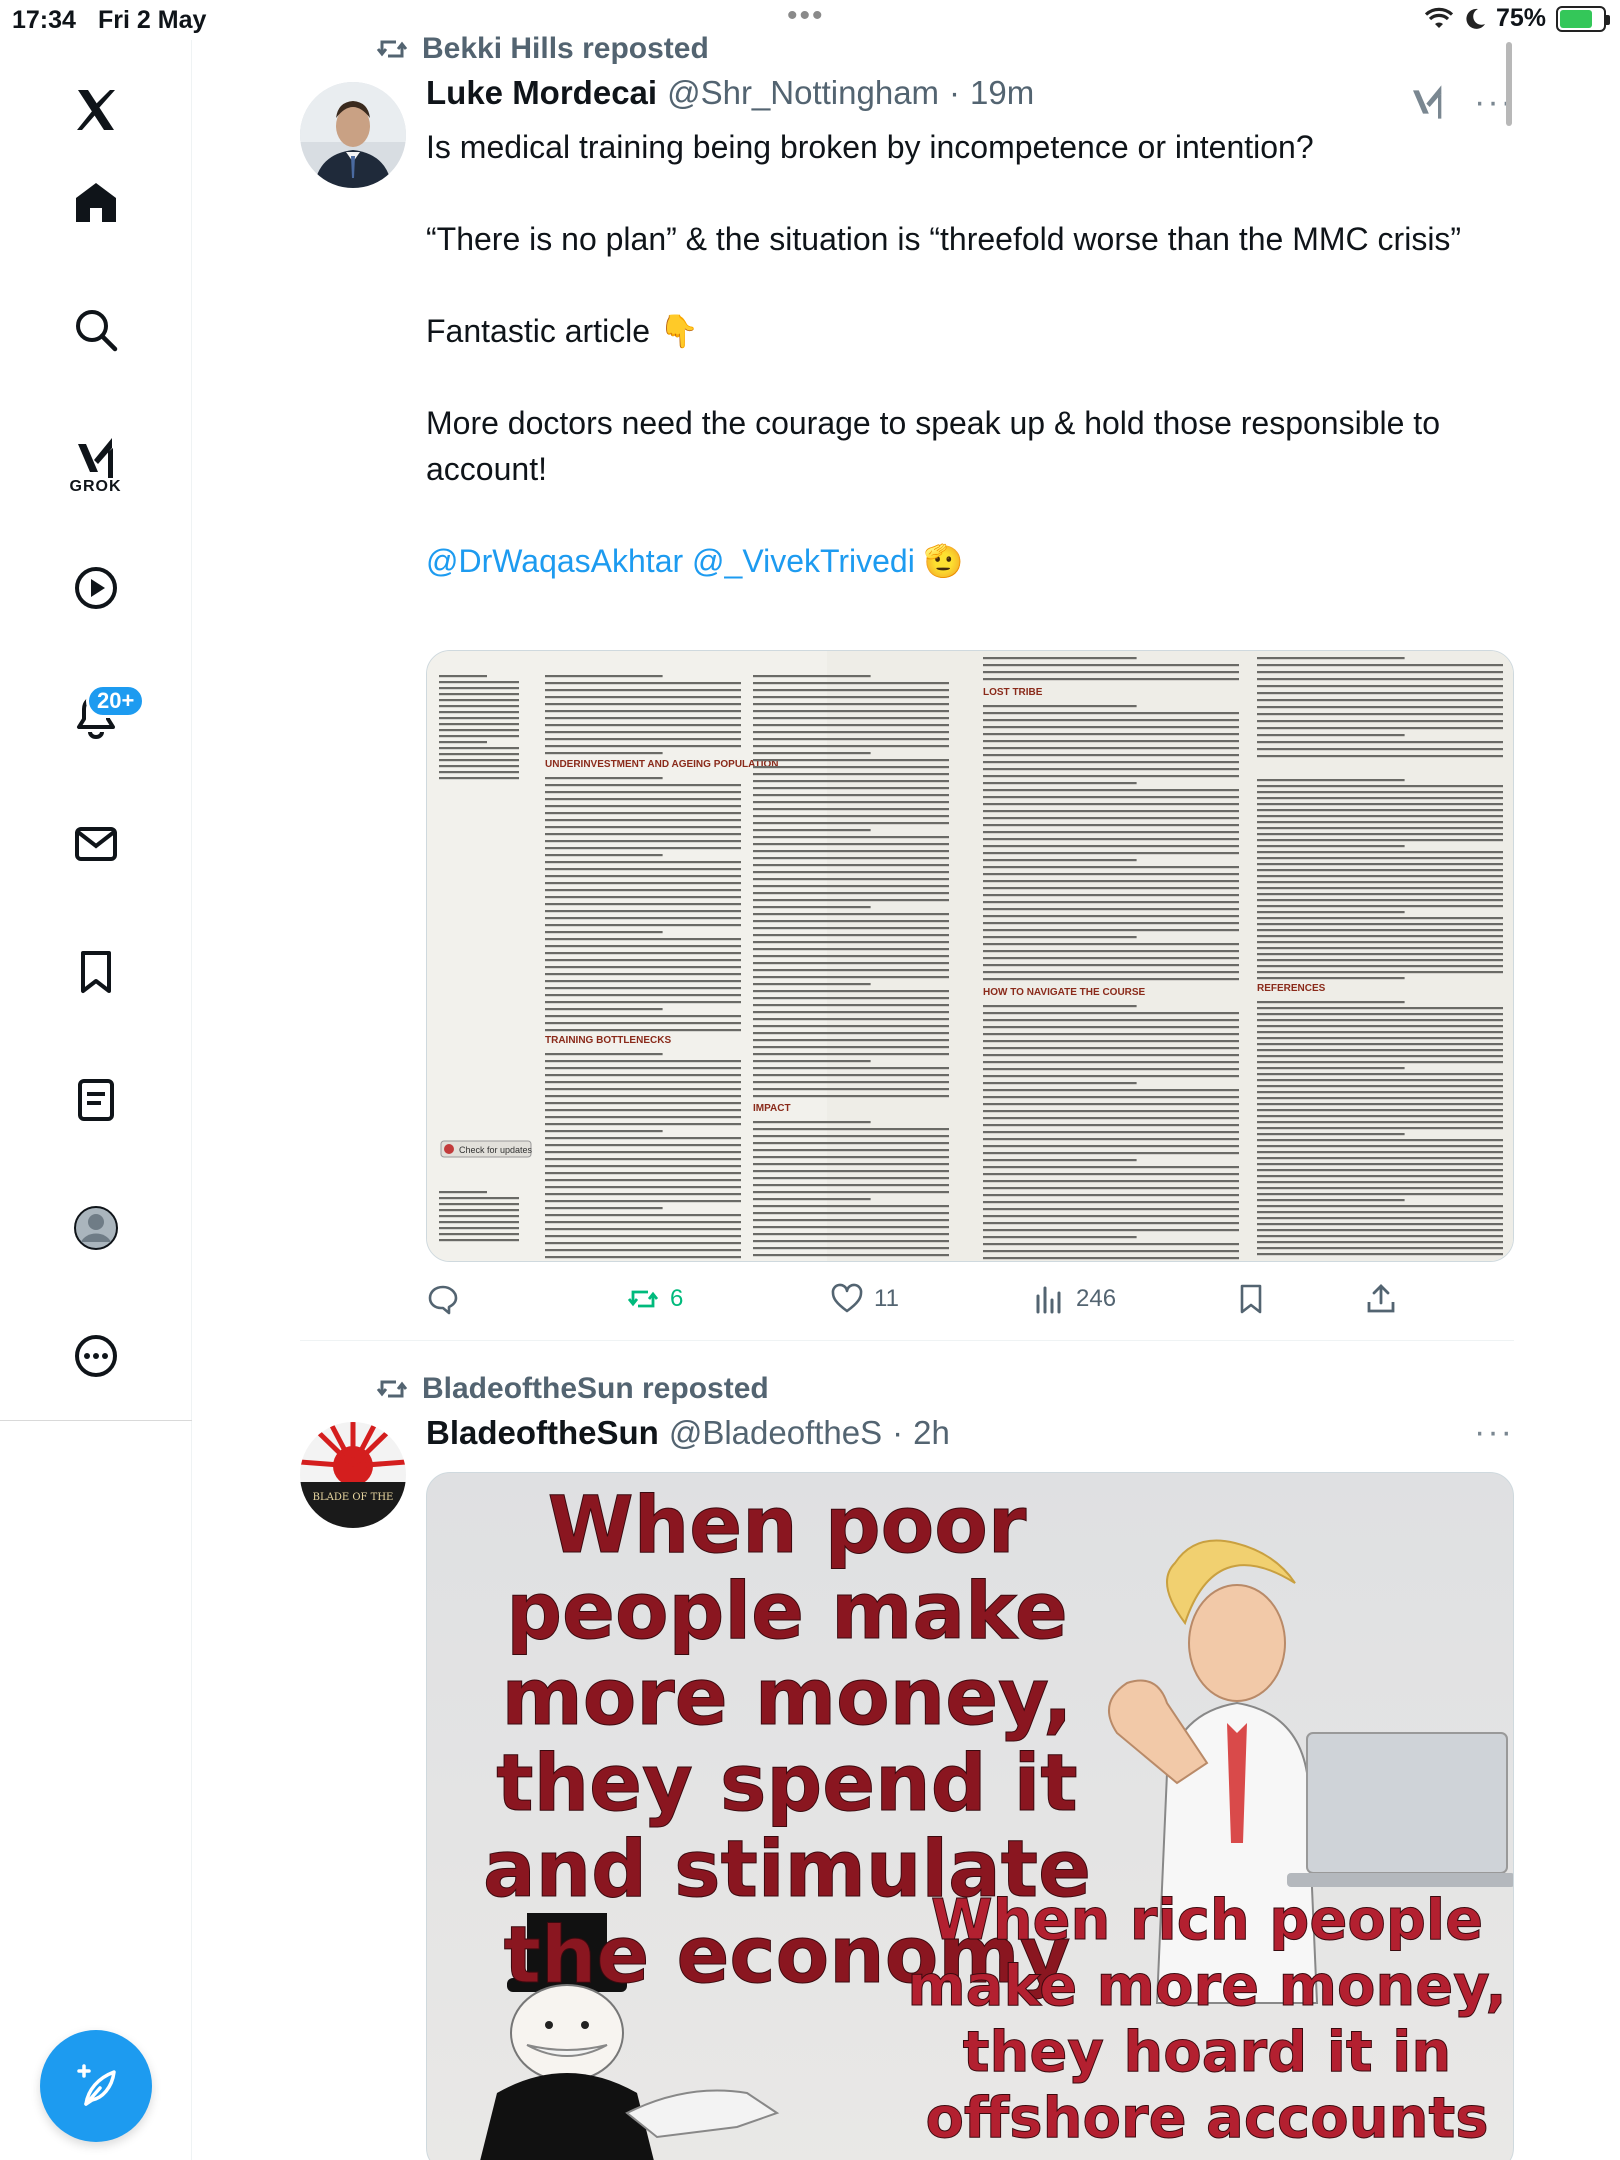 The width and height of the screenshot is (1620, 2160). I want to click on home-icon, so click(96, 202).